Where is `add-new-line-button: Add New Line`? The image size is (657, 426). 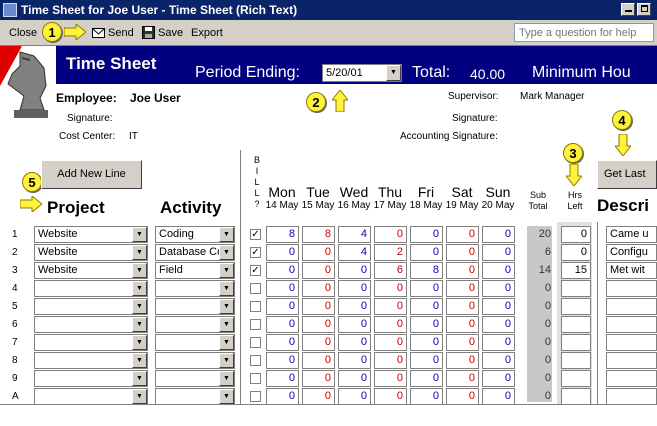
add-new-line-button: Add New Line is located at coordinates (91, 174).